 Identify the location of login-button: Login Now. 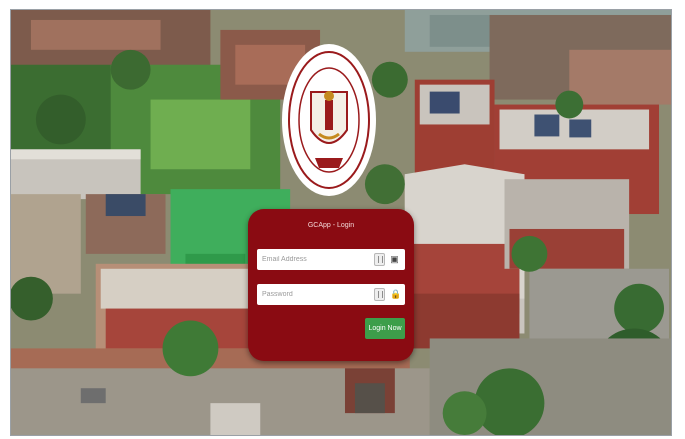
(385, 328).